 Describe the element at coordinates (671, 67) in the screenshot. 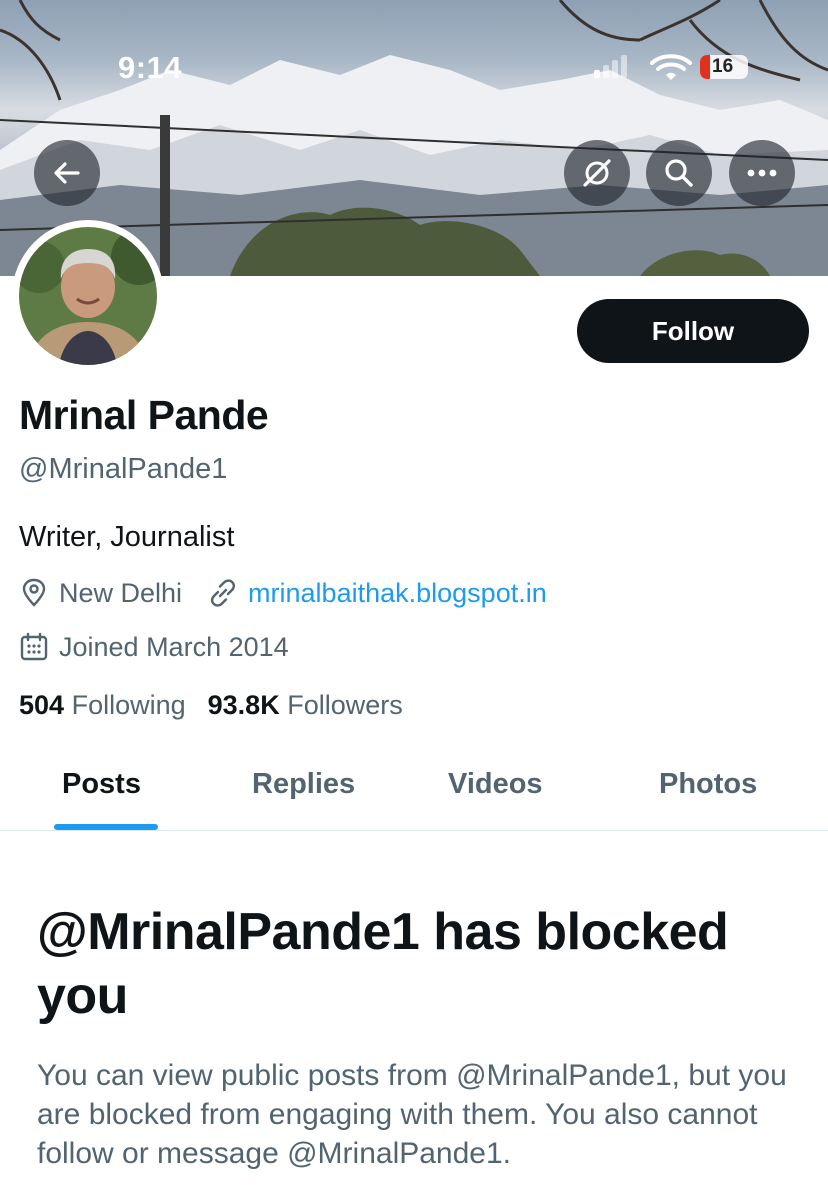

I see `wifi-icon` at that location.